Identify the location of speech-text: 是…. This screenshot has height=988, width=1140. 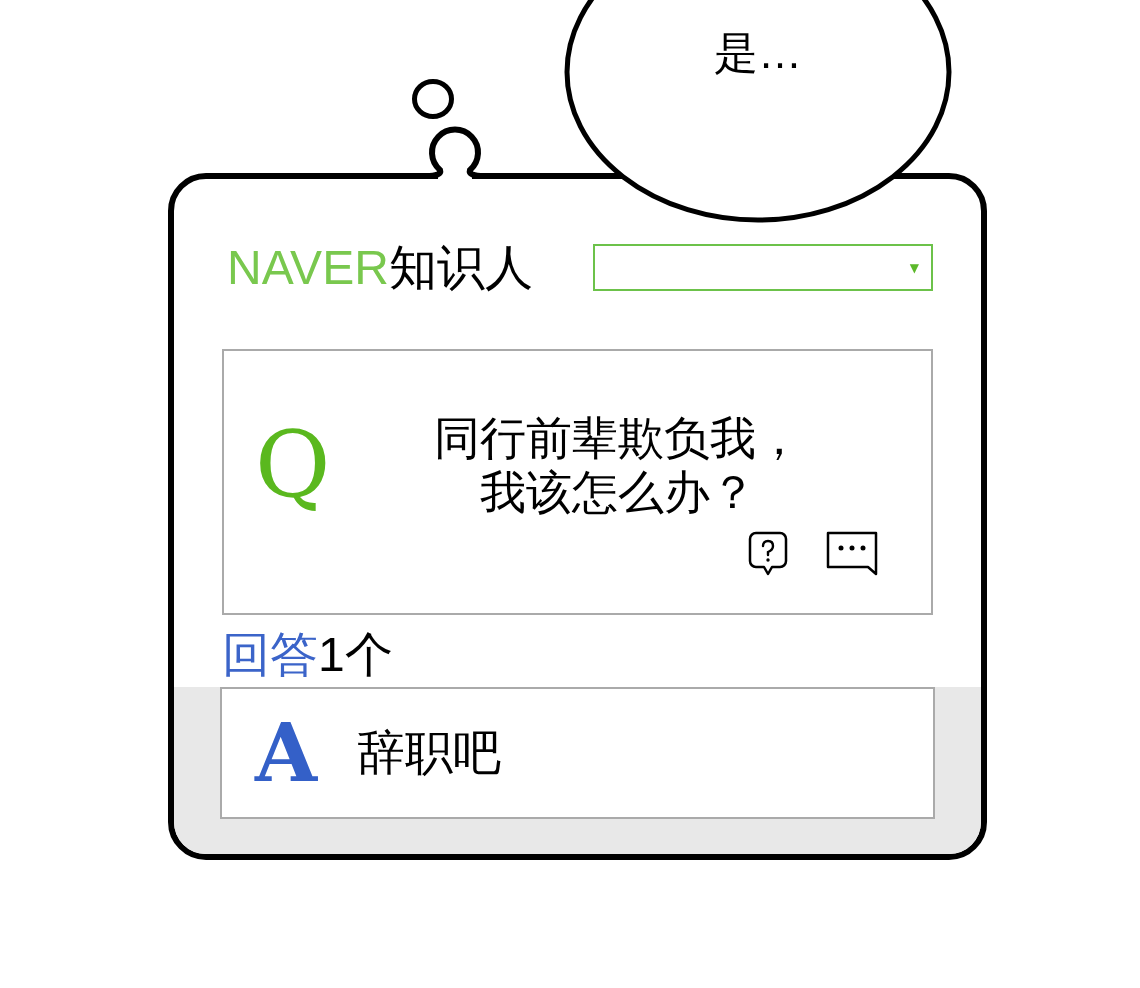
(758, 53).